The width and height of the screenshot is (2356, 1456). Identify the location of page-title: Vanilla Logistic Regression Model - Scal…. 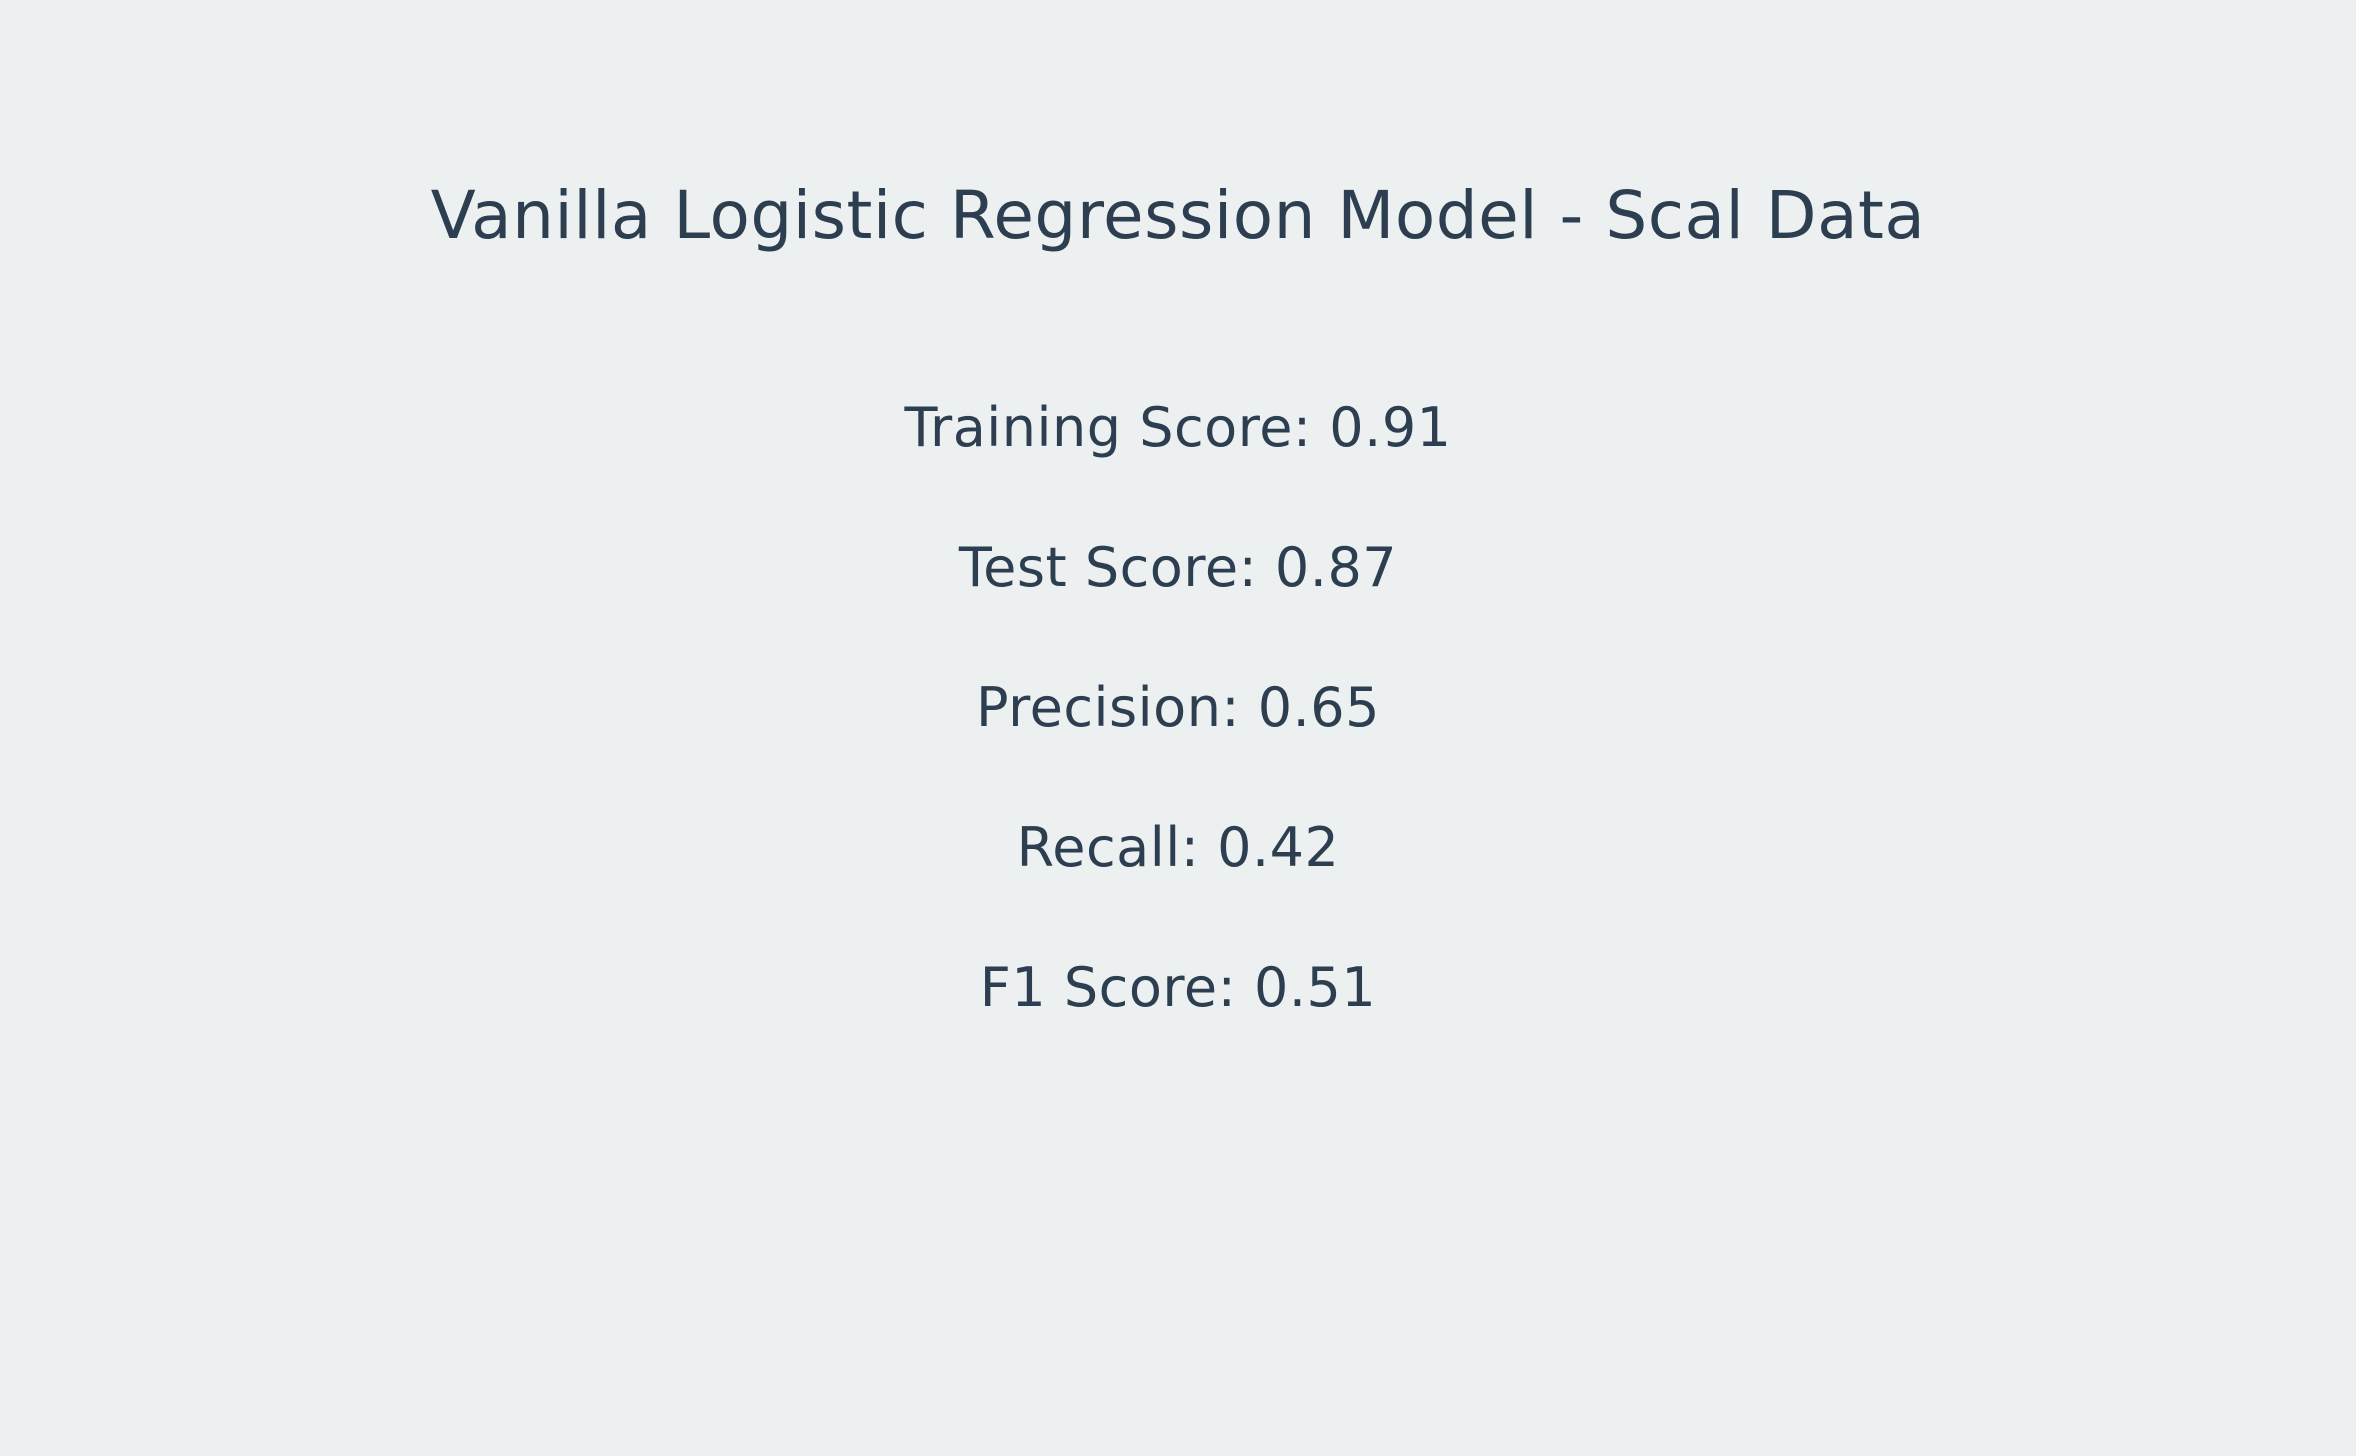
(1178, 215).